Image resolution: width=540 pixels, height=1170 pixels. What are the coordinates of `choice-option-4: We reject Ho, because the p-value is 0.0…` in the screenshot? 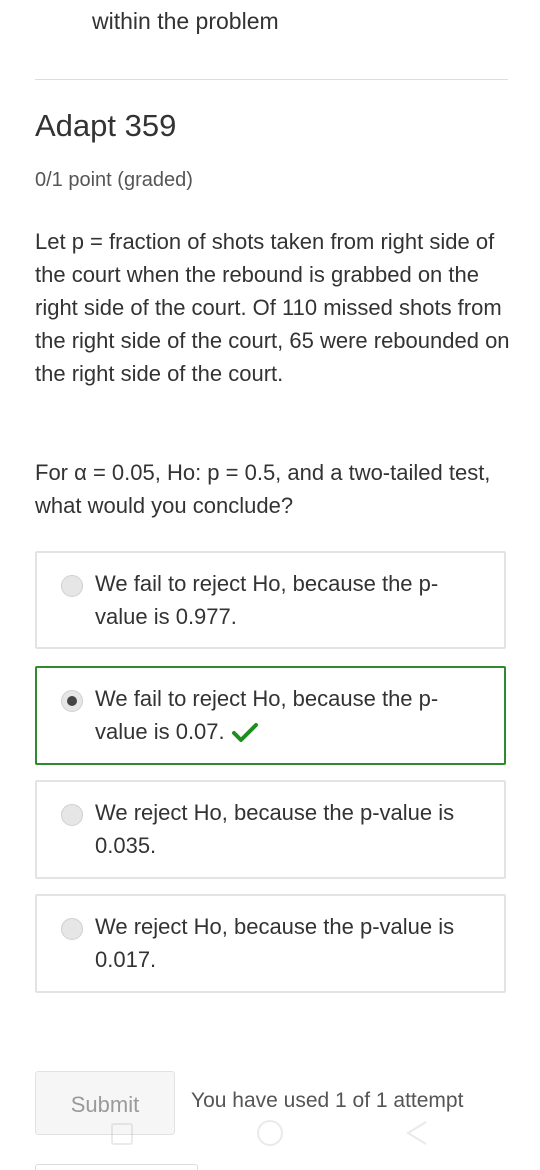 It's located at (270, 943).